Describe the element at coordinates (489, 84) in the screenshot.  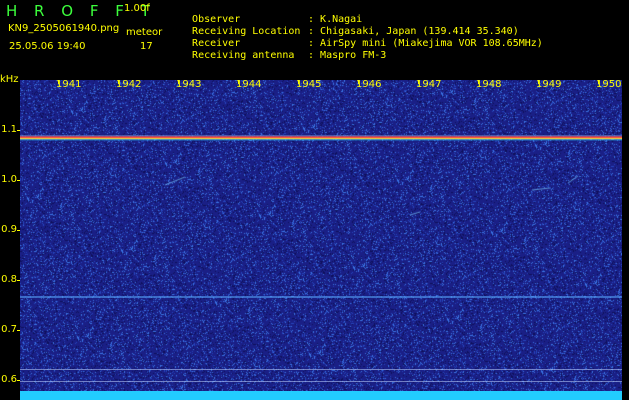
I see `x-tick-label: 1948` at that location.